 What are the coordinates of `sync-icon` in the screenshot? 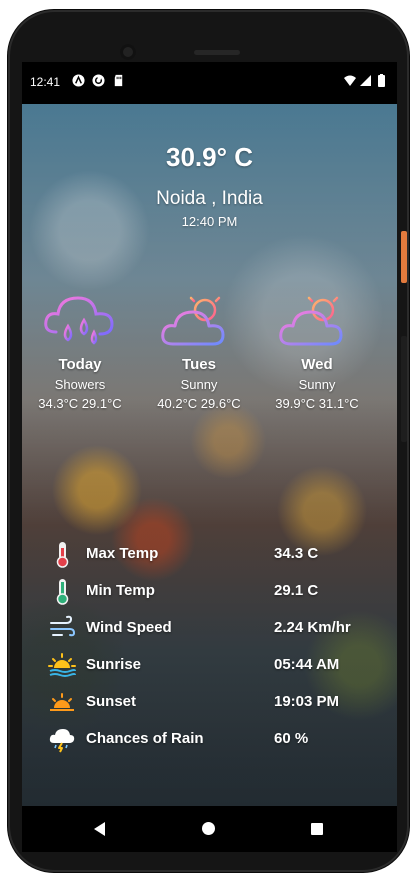 It's located at (98, 80).